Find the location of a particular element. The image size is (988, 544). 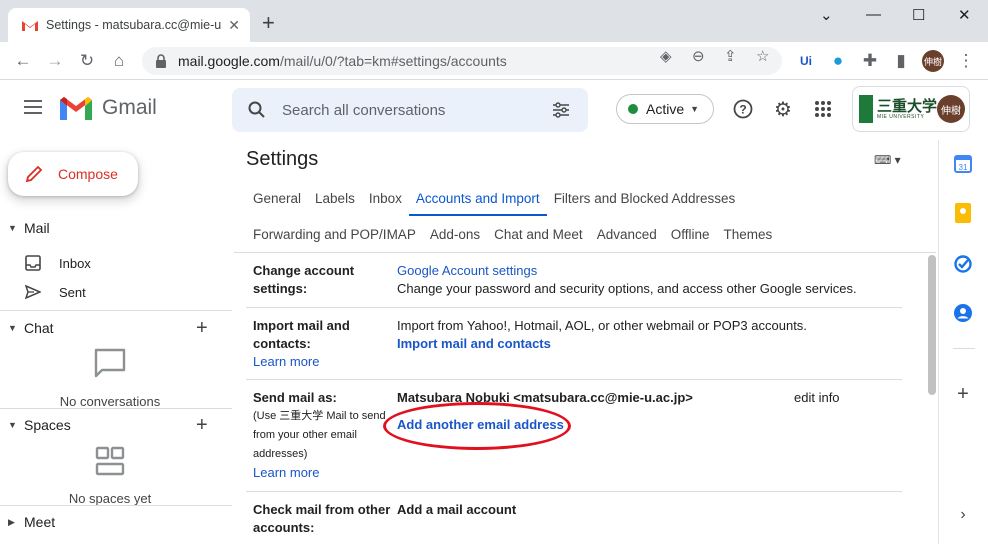

tab-themes: Themes is located at coordinates (748, 234).